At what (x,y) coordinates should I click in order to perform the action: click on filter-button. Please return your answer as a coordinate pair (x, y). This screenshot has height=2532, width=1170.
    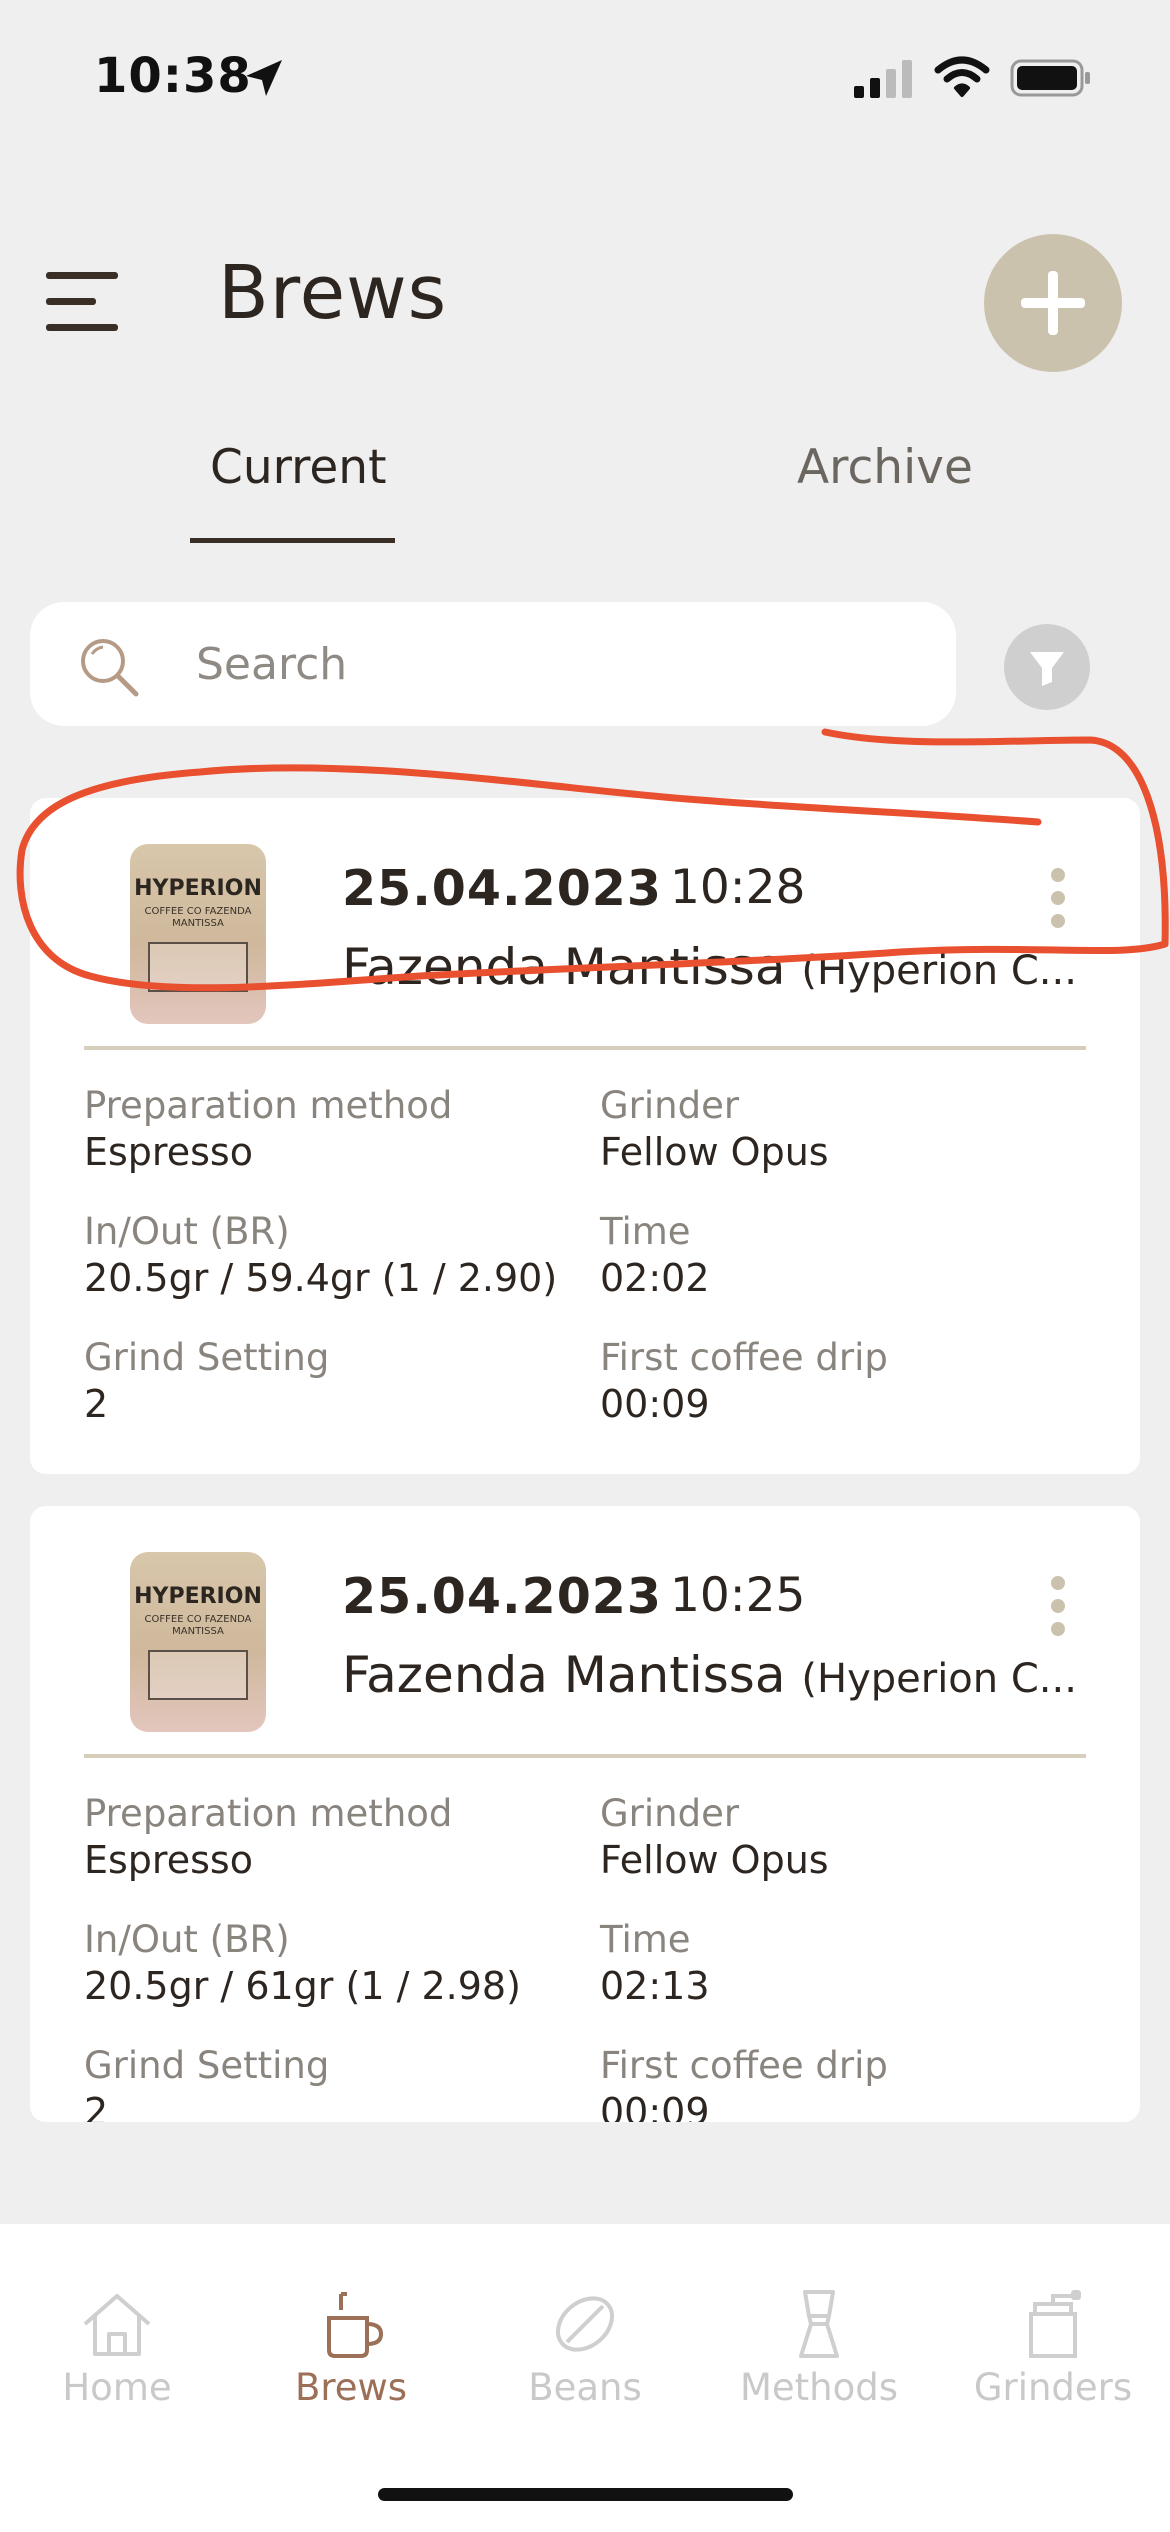
    Looking at the image, I should click on (1047, 667).